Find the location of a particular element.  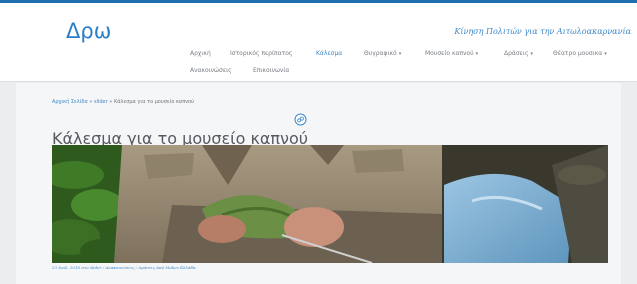

nav-item-label: Αρχική is located at coordinates (200, 53).